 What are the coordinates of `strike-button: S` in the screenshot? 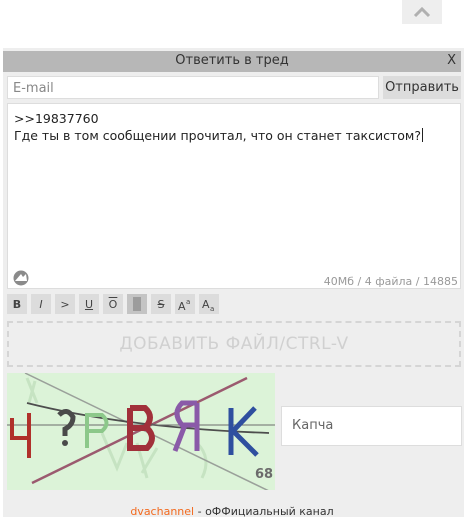 It's located at (161, 304).